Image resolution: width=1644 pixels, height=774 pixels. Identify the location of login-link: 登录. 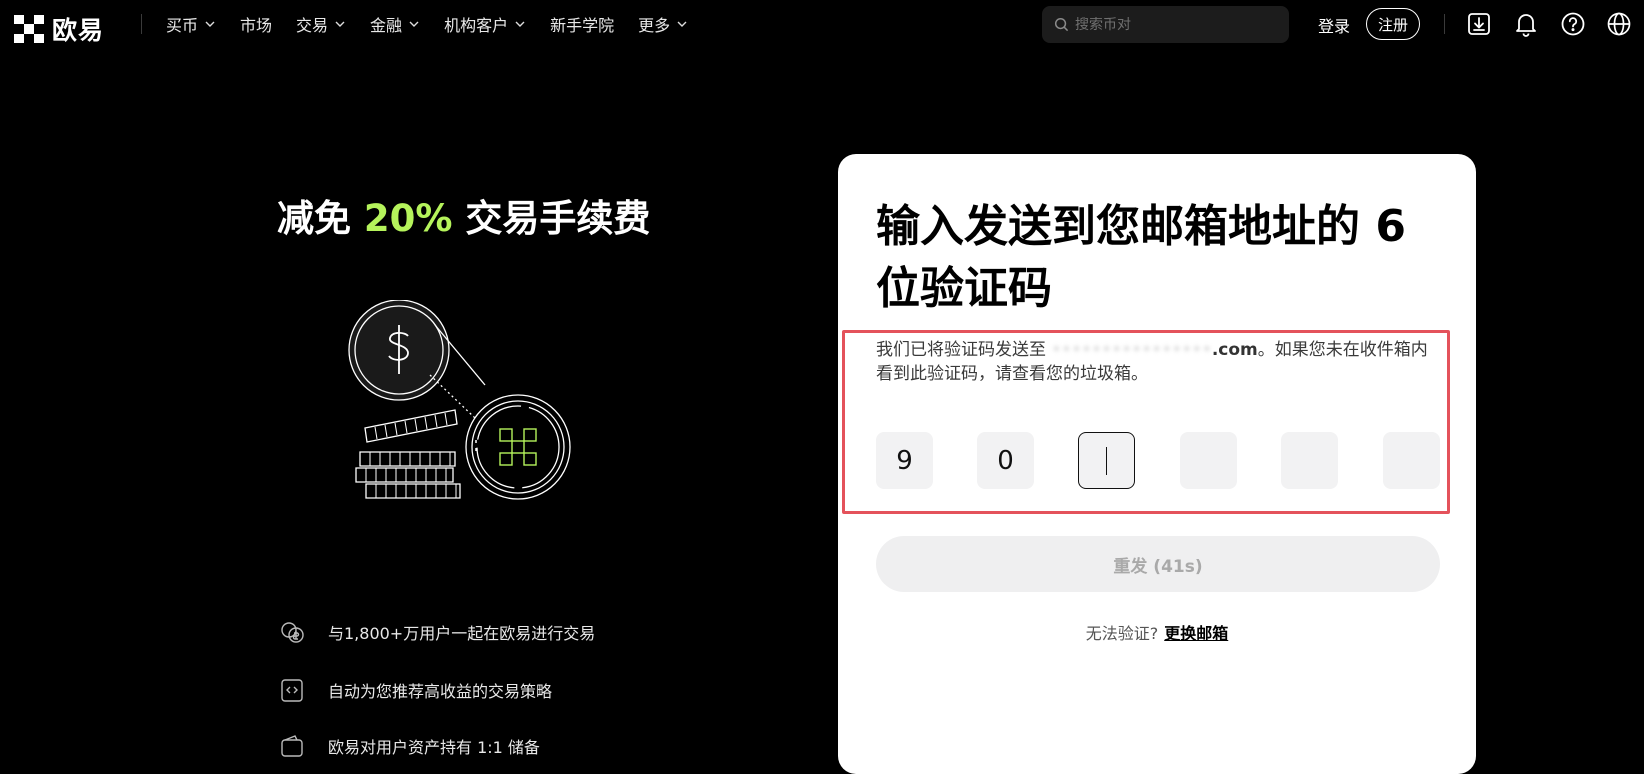
(1334, 25).